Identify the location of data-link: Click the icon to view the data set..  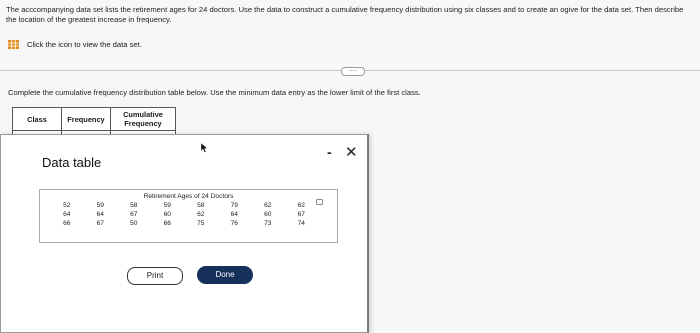
(75, 44).